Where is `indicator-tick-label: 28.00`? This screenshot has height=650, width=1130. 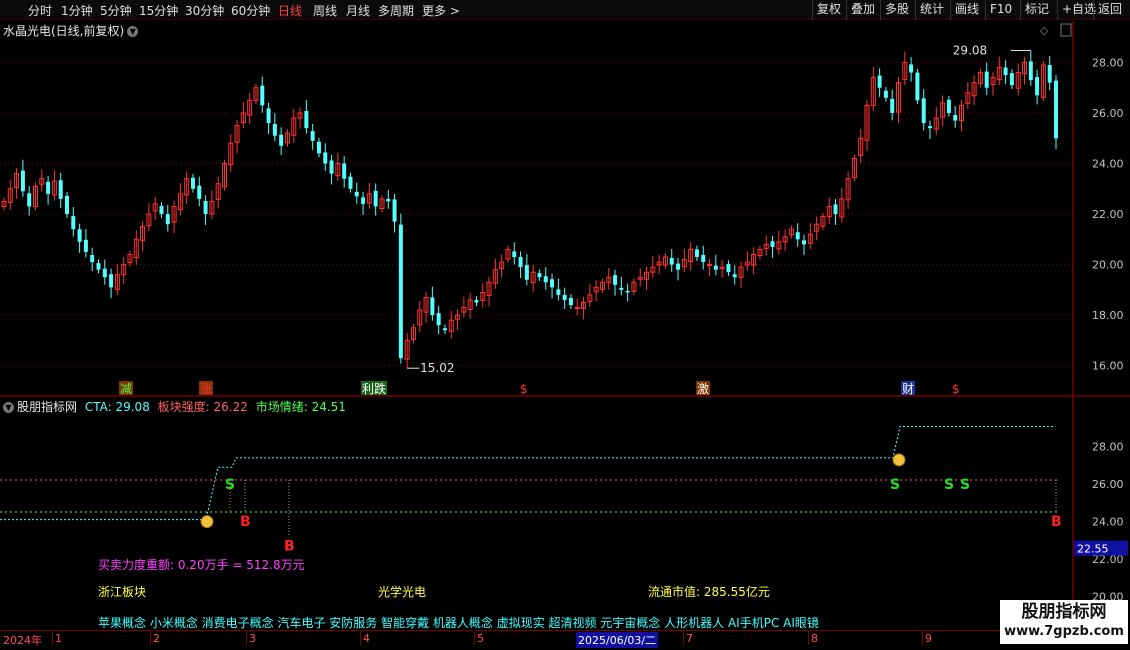 indicator-tick-label: 28.00 is located at coordinates (1108, 447).